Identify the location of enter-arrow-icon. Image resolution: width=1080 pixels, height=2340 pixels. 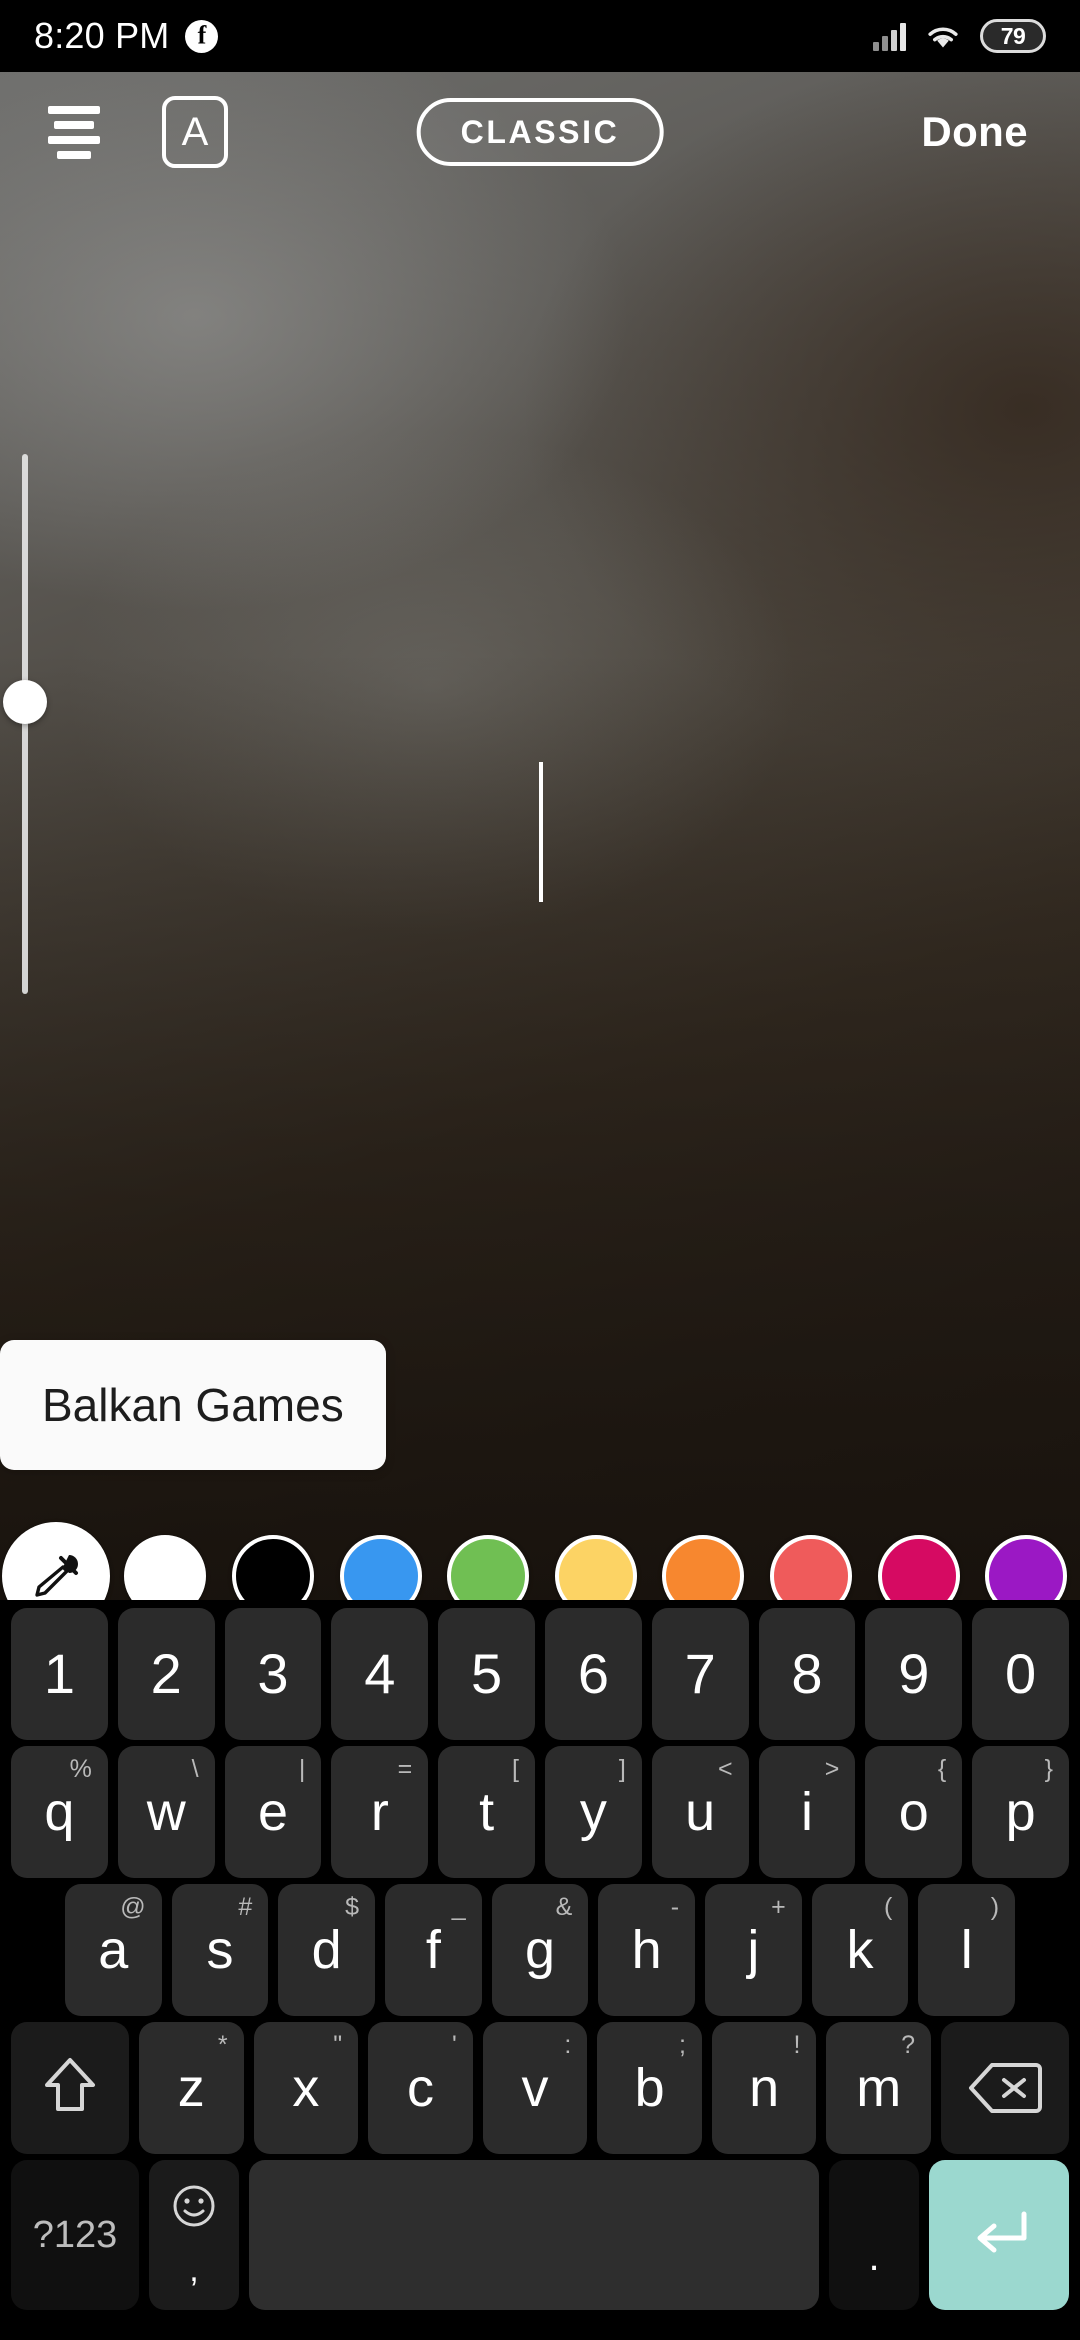
(1002, 2232).